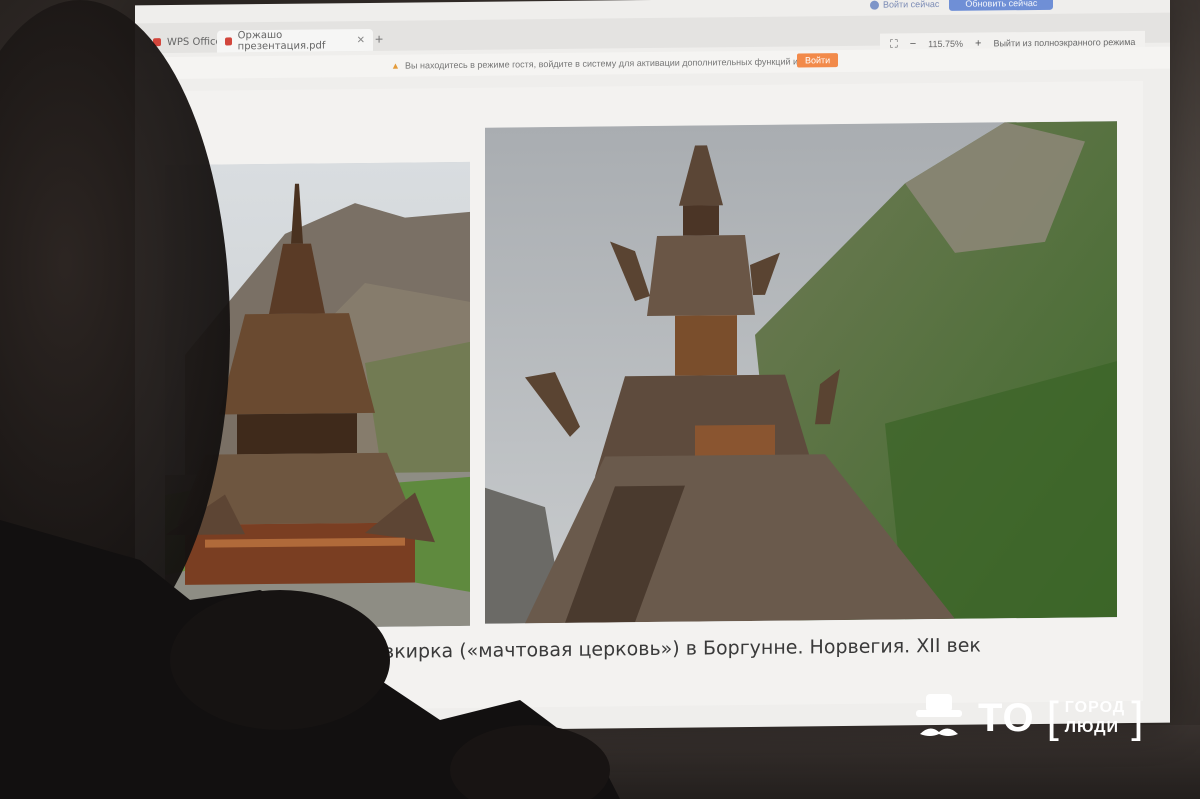  Describe the element at coordinates (874, 5) in the screenshot. I see `user-icon` at that location.